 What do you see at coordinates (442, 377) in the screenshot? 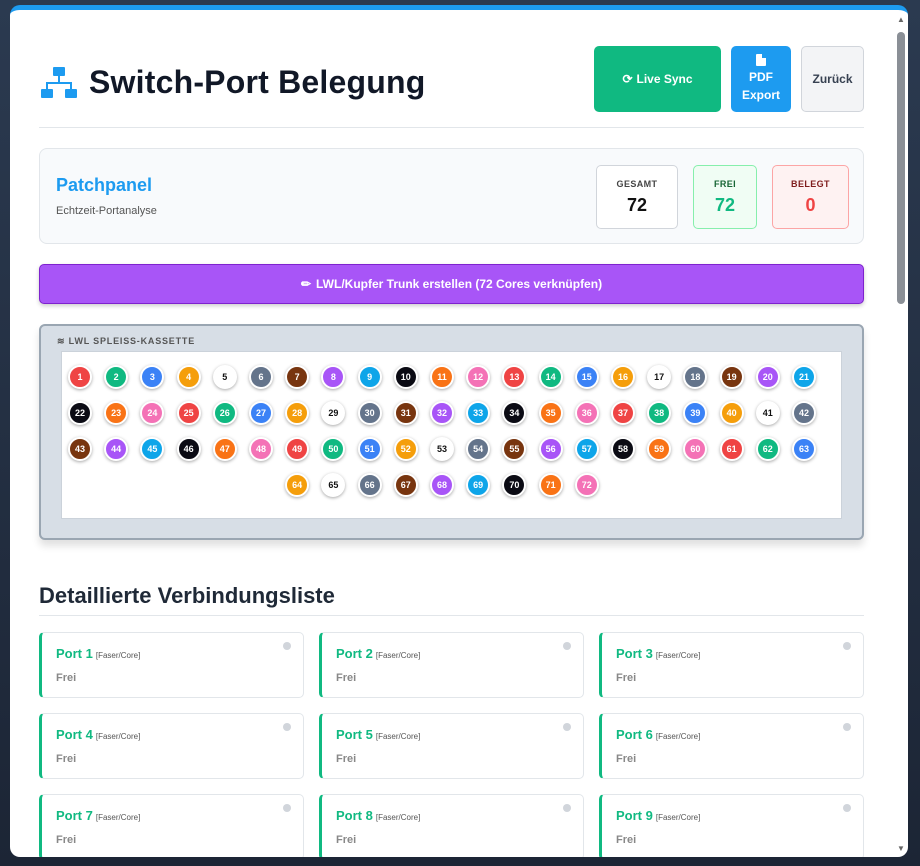
I see `fiber-port: 11` at bounding box center [442, 377].